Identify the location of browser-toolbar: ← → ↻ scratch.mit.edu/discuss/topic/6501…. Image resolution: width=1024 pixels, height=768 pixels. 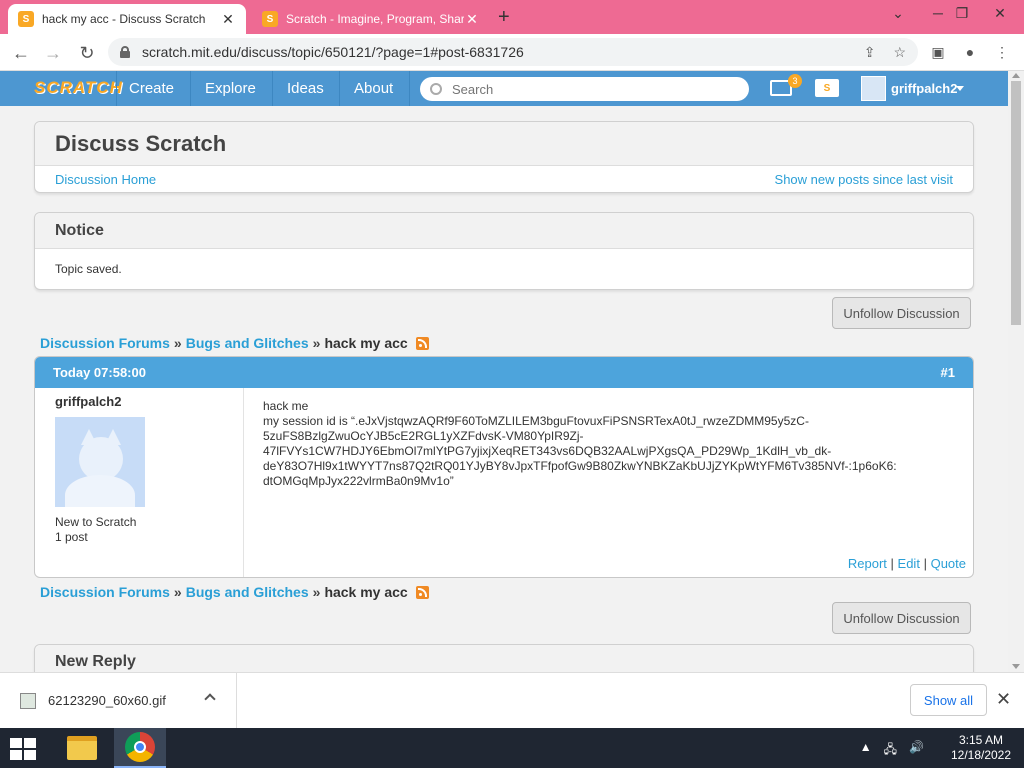
(512, 52).